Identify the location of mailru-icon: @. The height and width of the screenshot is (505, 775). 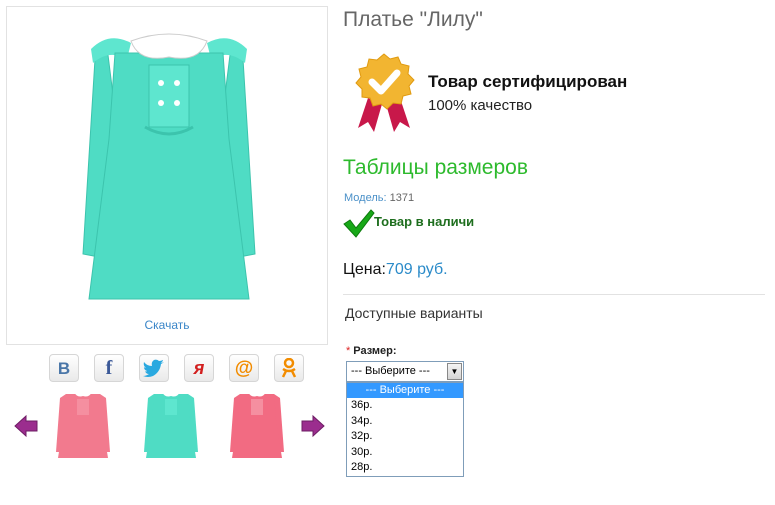
(244, 368).